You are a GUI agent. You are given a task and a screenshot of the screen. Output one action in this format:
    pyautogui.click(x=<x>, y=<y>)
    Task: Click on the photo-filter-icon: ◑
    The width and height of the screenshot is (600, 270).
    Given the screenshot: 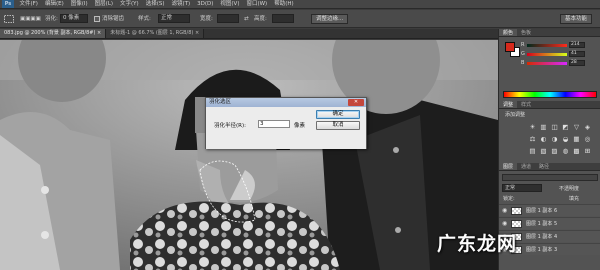 What is the action you would take?
    pyautogui.click(x=554, y=139)
    